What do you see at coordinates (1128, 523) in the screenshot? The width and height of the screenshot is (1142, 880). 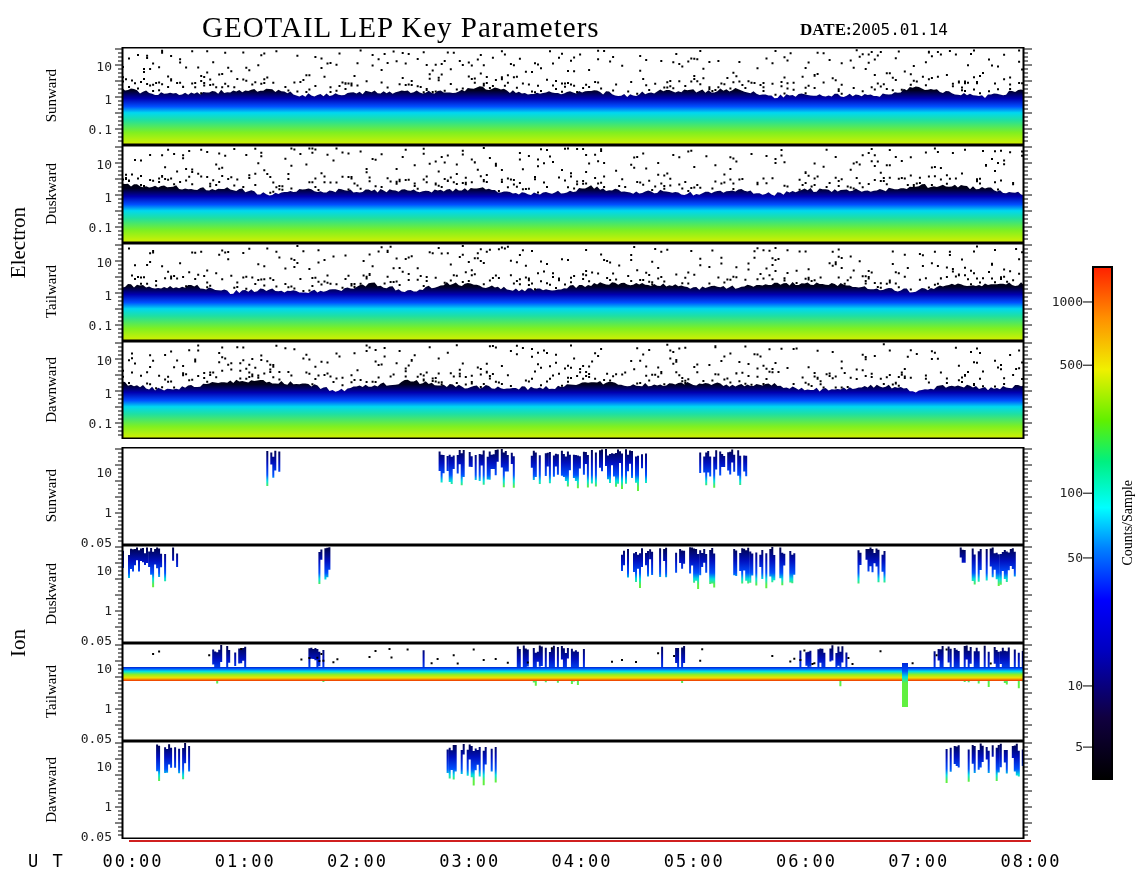 I see `colorbar-label: Counts/Sample` at bounding box center [1128, 523].